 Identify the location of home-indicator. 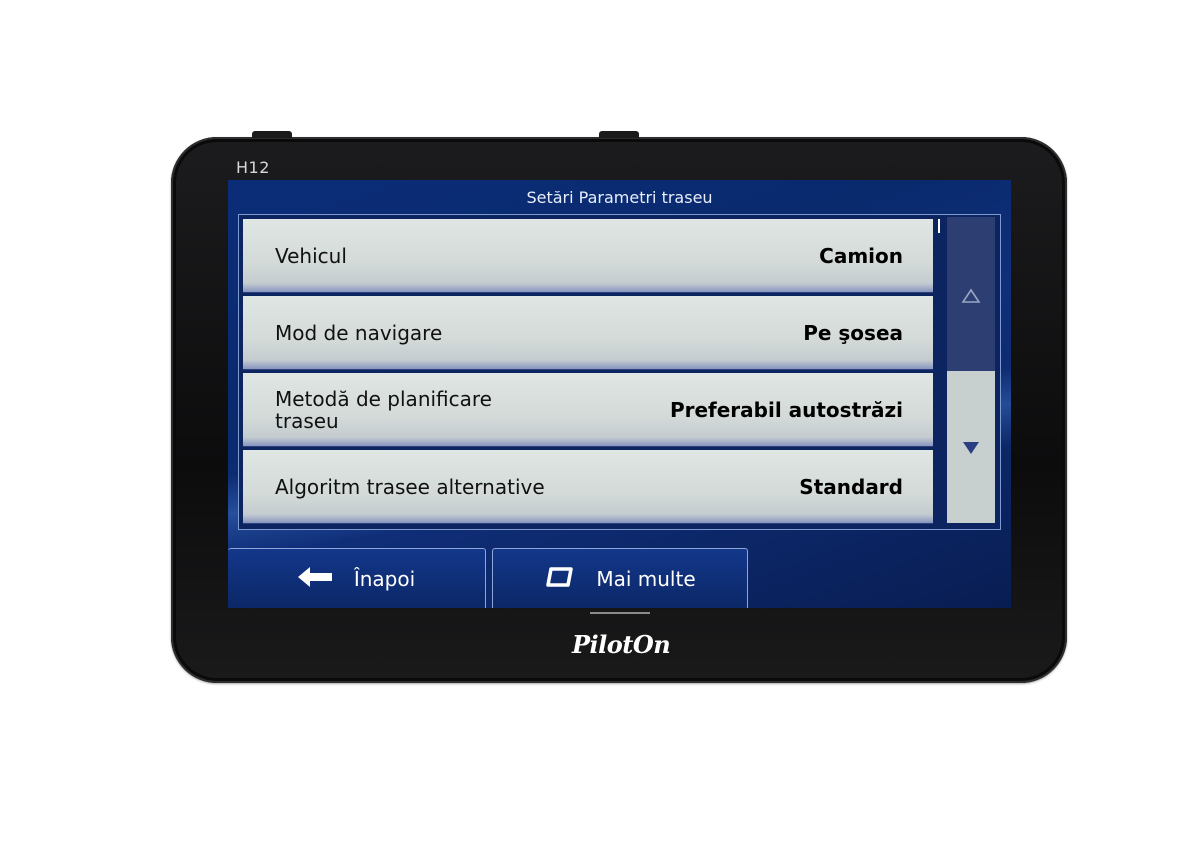
(620, 613).